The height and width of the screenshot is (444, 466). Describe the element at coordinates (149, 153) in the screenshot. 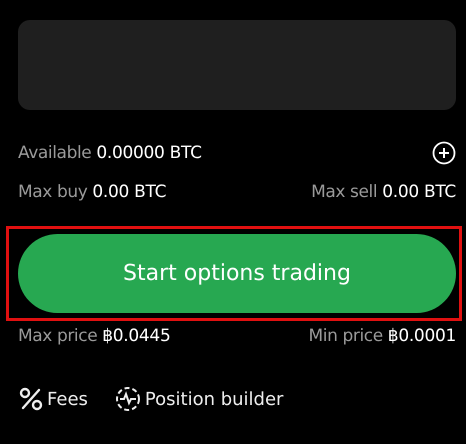

I see `available-value: 0.00000 BTC` at that location.